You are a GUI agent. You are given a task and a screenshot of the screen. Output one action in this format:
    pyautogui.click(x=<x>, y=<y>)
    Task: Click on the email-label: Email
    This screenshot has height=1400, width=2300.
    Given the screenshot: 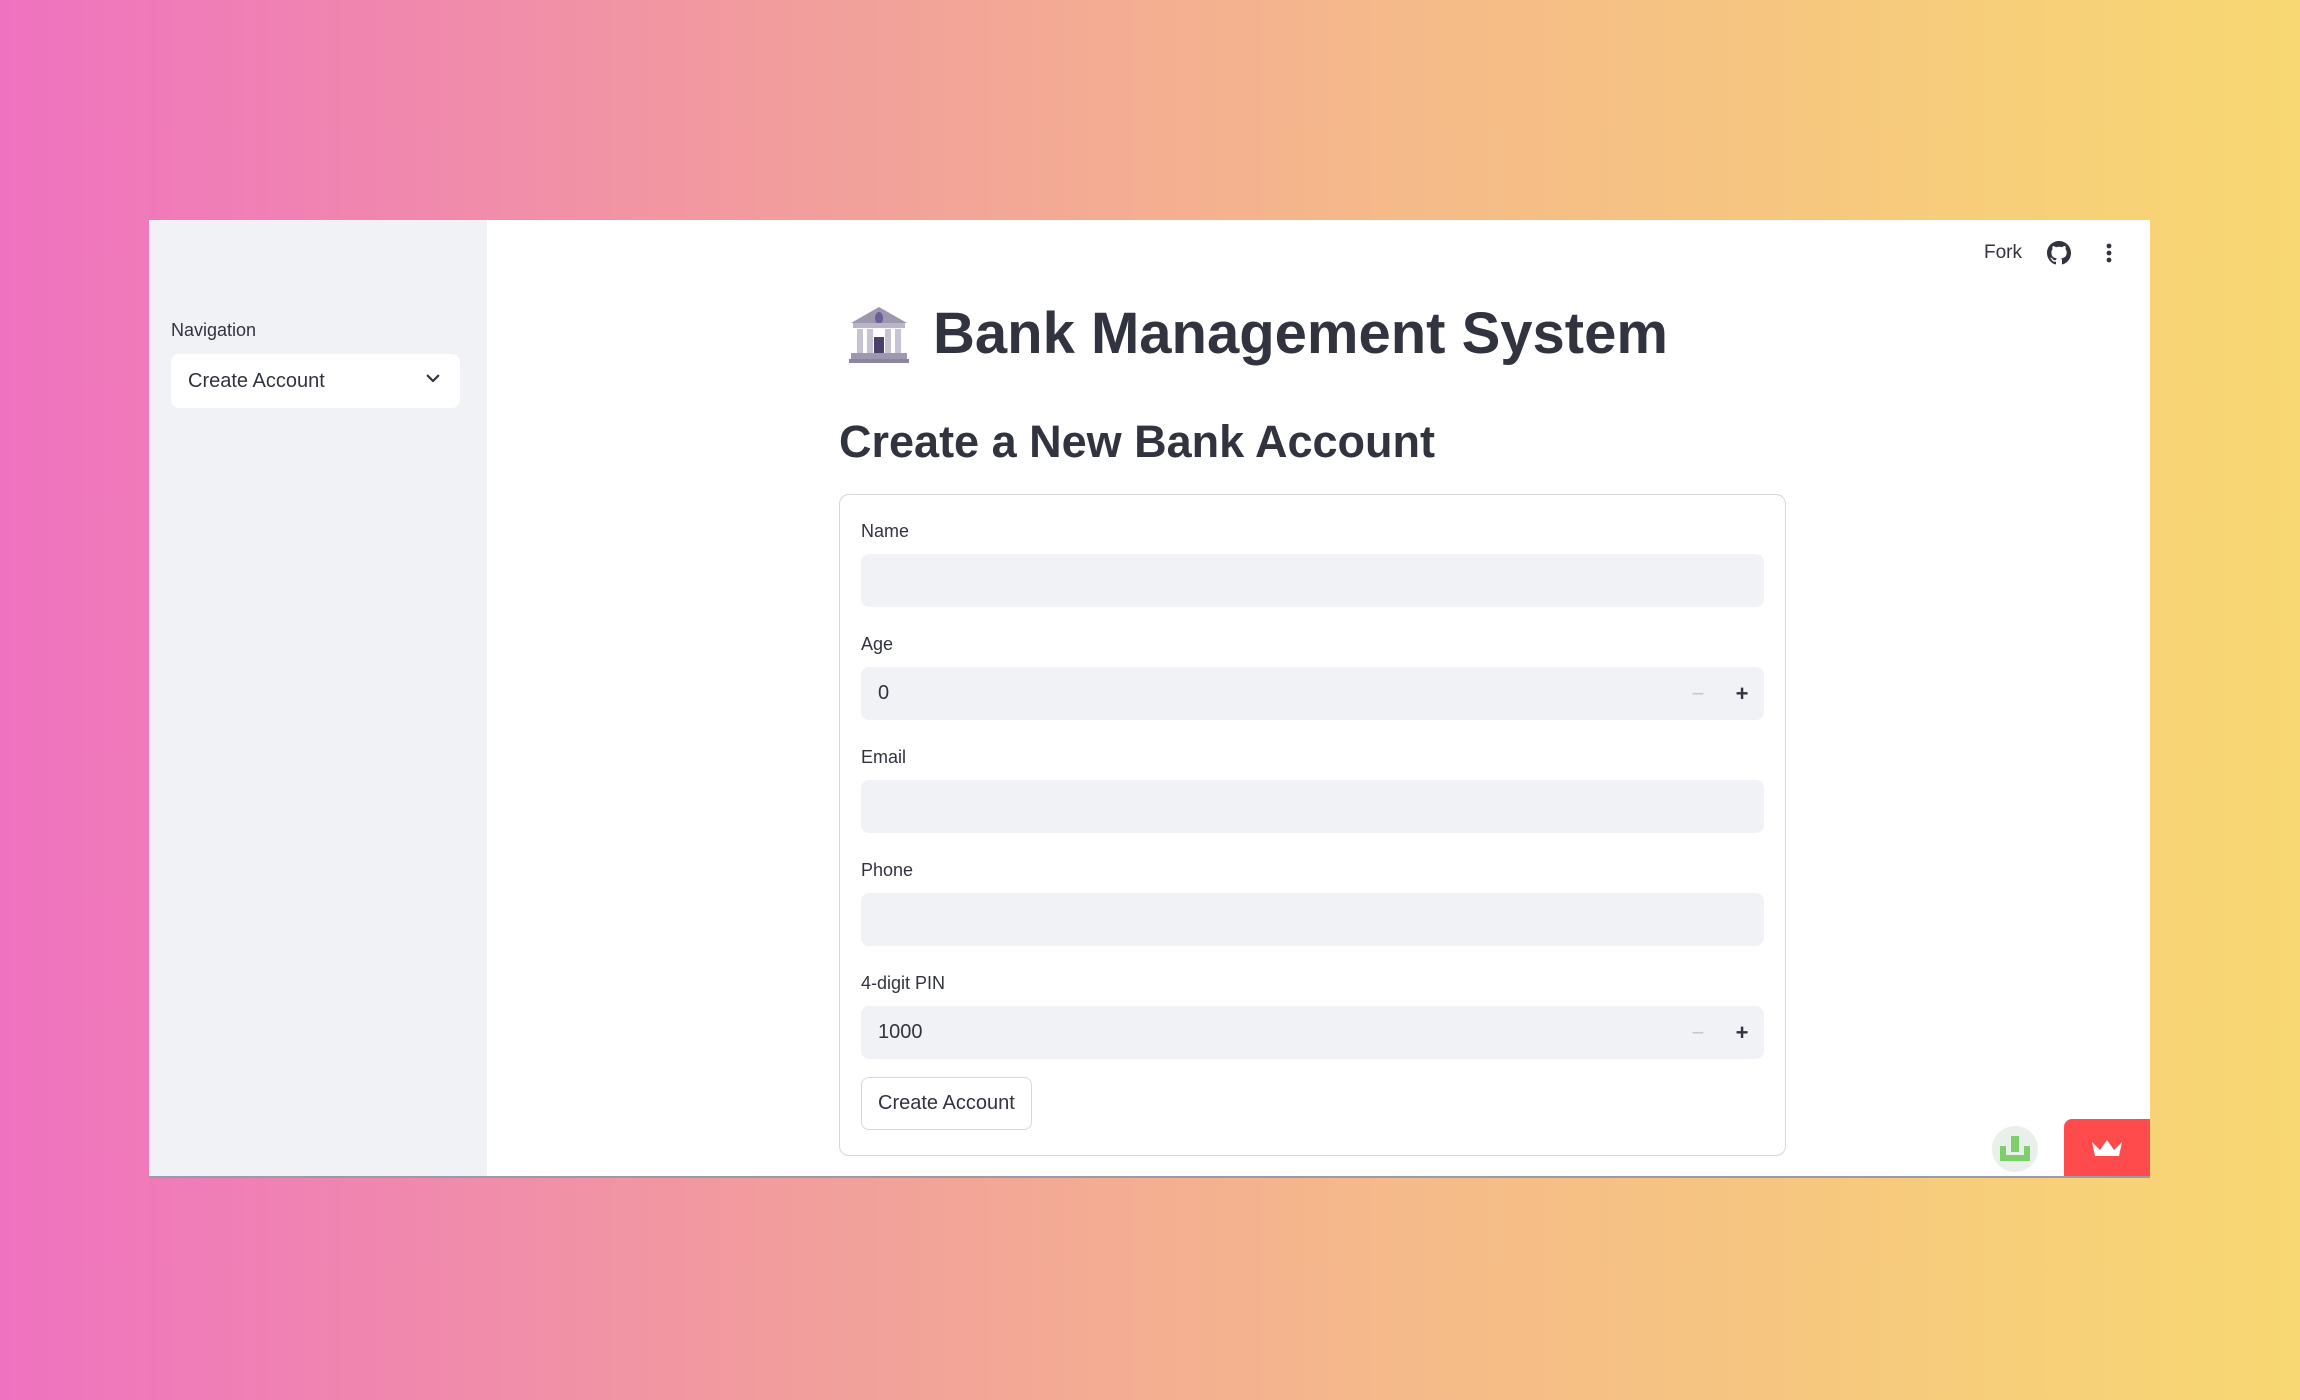 What is the action you would take?
    pyautogui.click(x=884, y=757)
    